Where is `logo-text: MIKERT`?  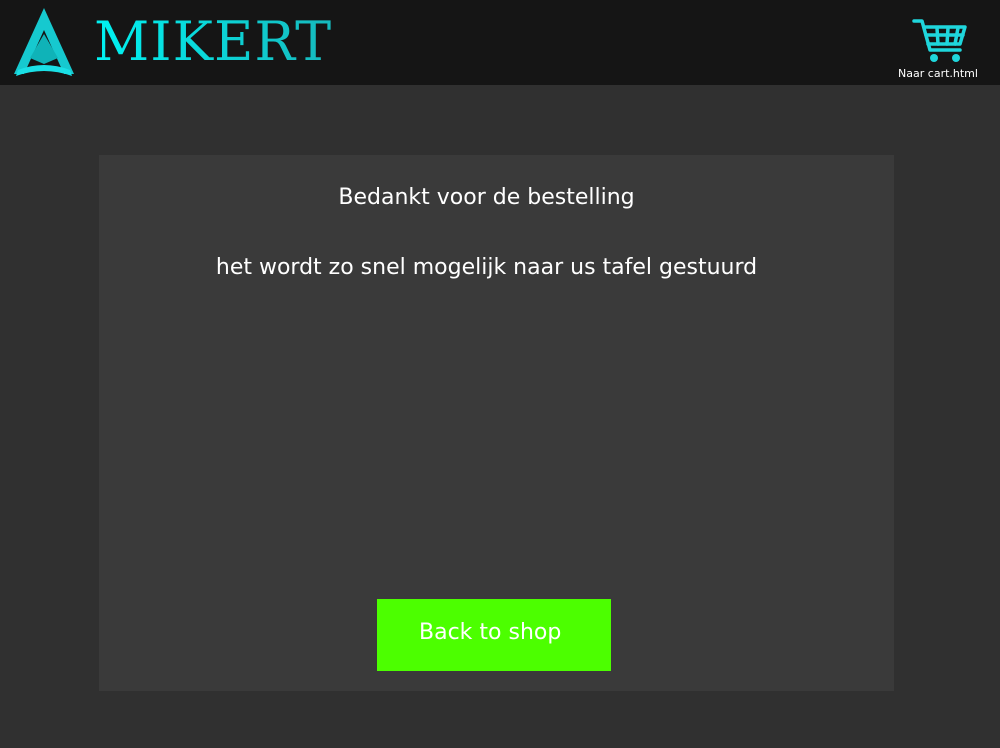
logo-text: MIKERT is located at coordinates (213, 41).